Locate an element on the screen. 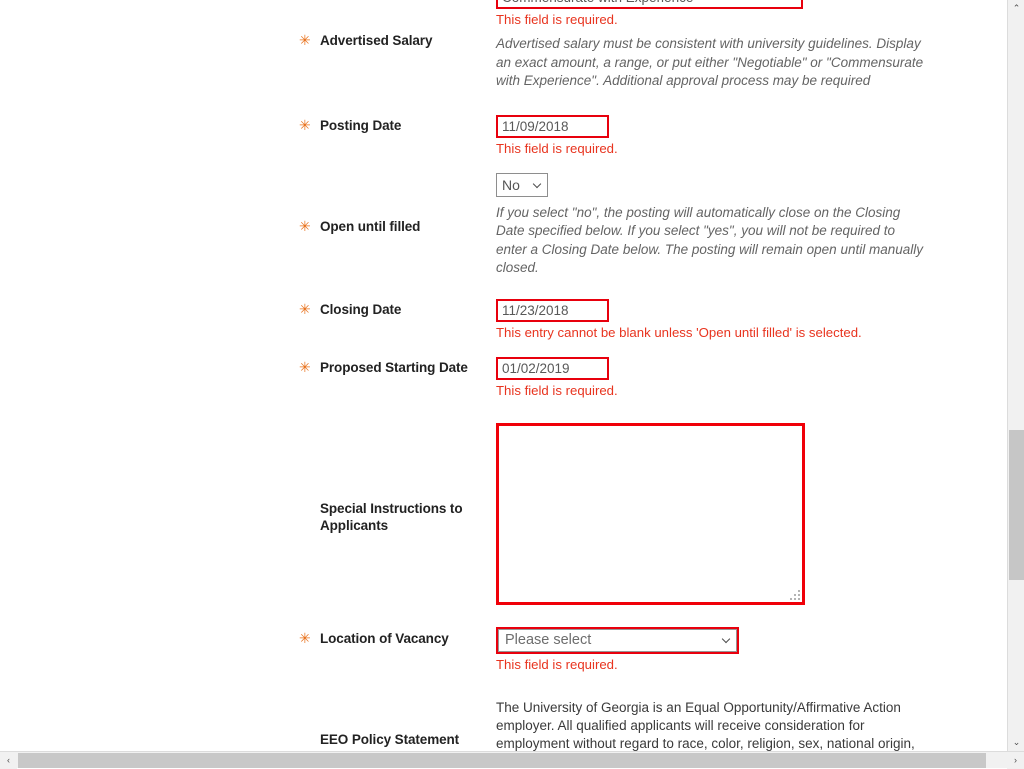  field-cell-location-of-vacancy: Please select This field is required. is located at coordinates (751, 649).